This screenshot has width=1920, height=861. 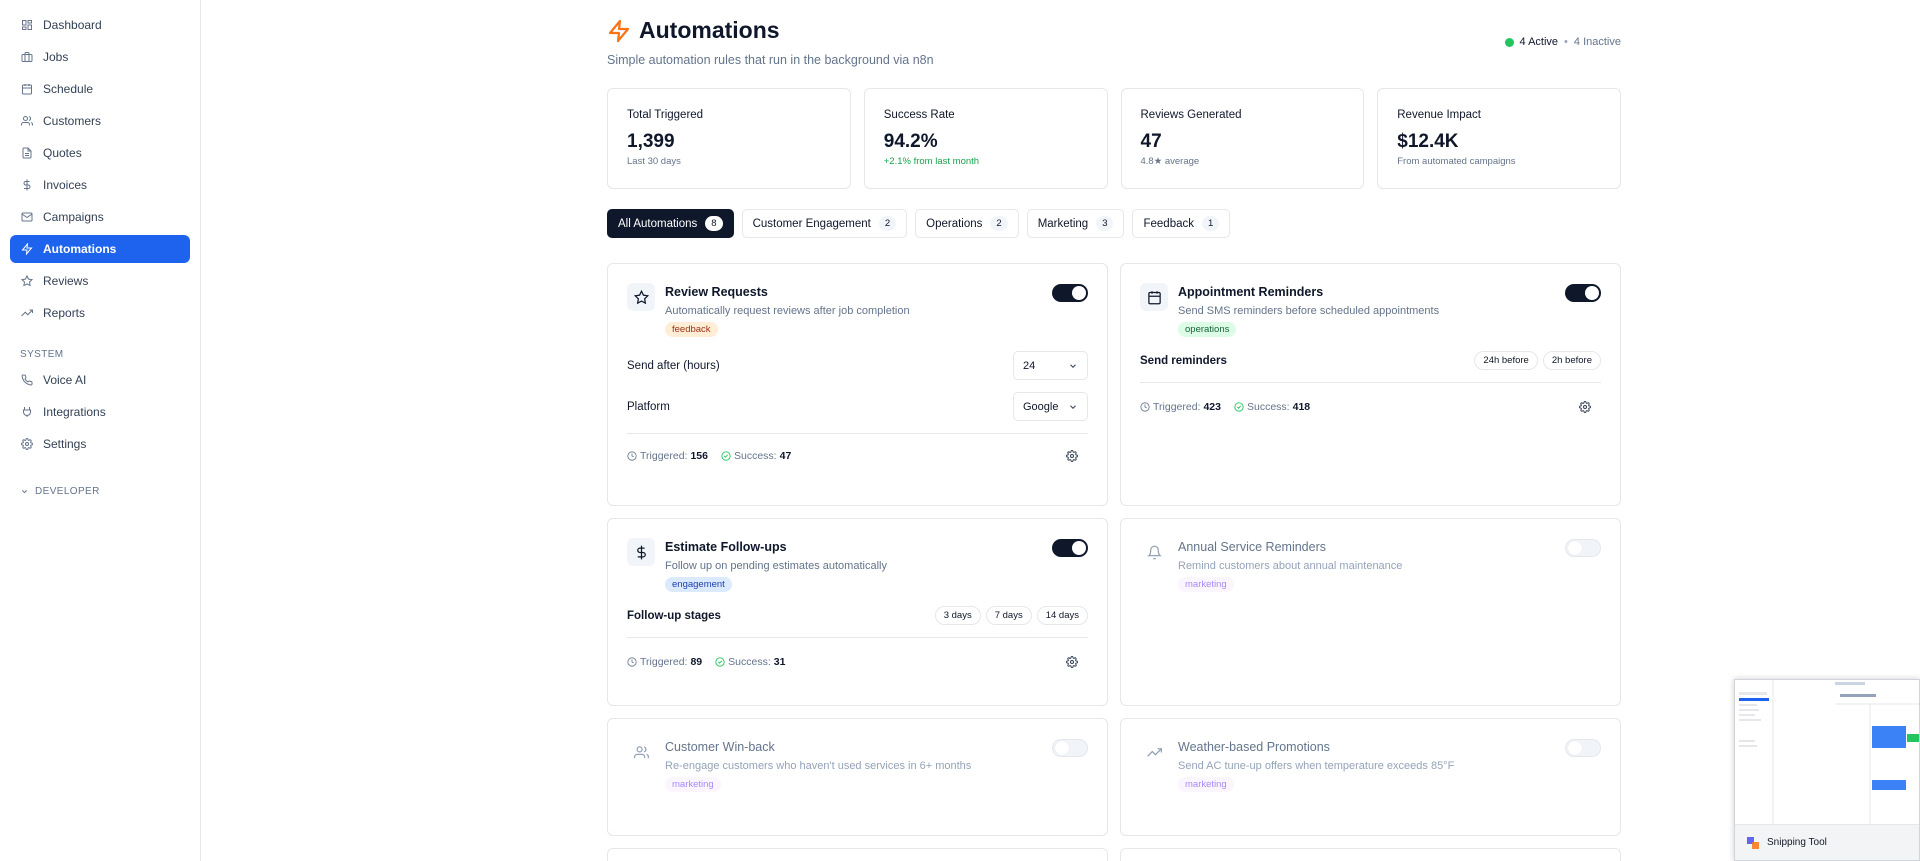 I want to click on sidebar-item-reports: Reports, so click(x=100, y=313).